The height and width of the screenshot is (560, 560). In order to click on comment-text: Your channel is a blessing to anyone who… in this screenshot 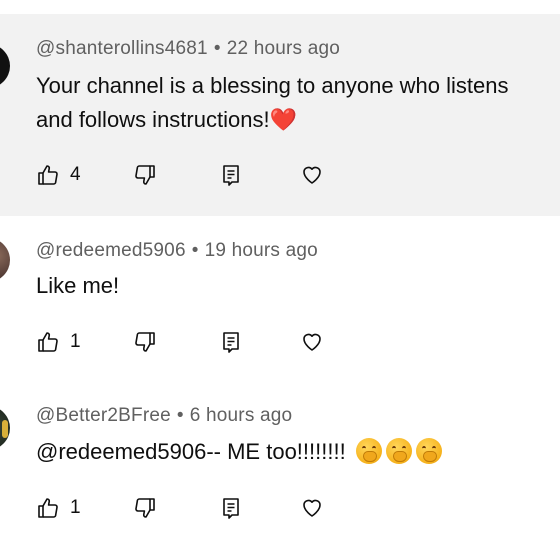, I will do `click(272, 103)`.